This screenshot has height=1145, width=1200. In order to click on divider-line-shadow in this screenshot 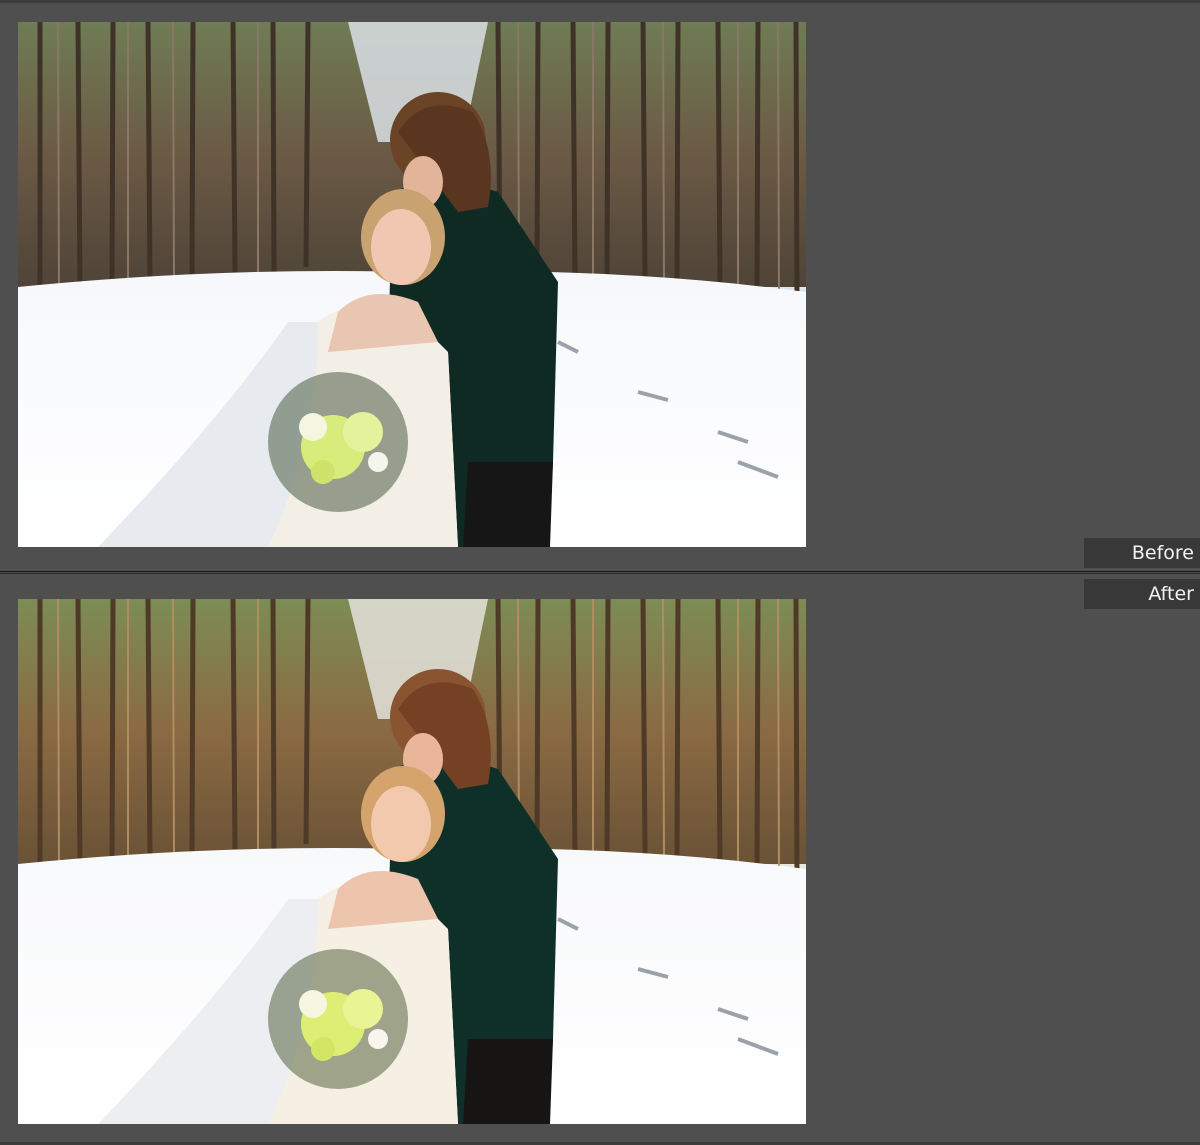, I will do `click(600, 573)`.